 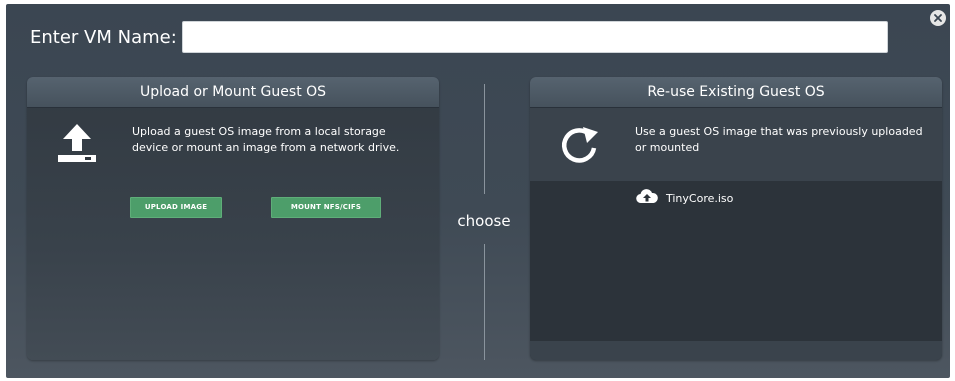 I want to click on upload-image-button: UPLOAD IMAGE, so click(x=176, y=207).